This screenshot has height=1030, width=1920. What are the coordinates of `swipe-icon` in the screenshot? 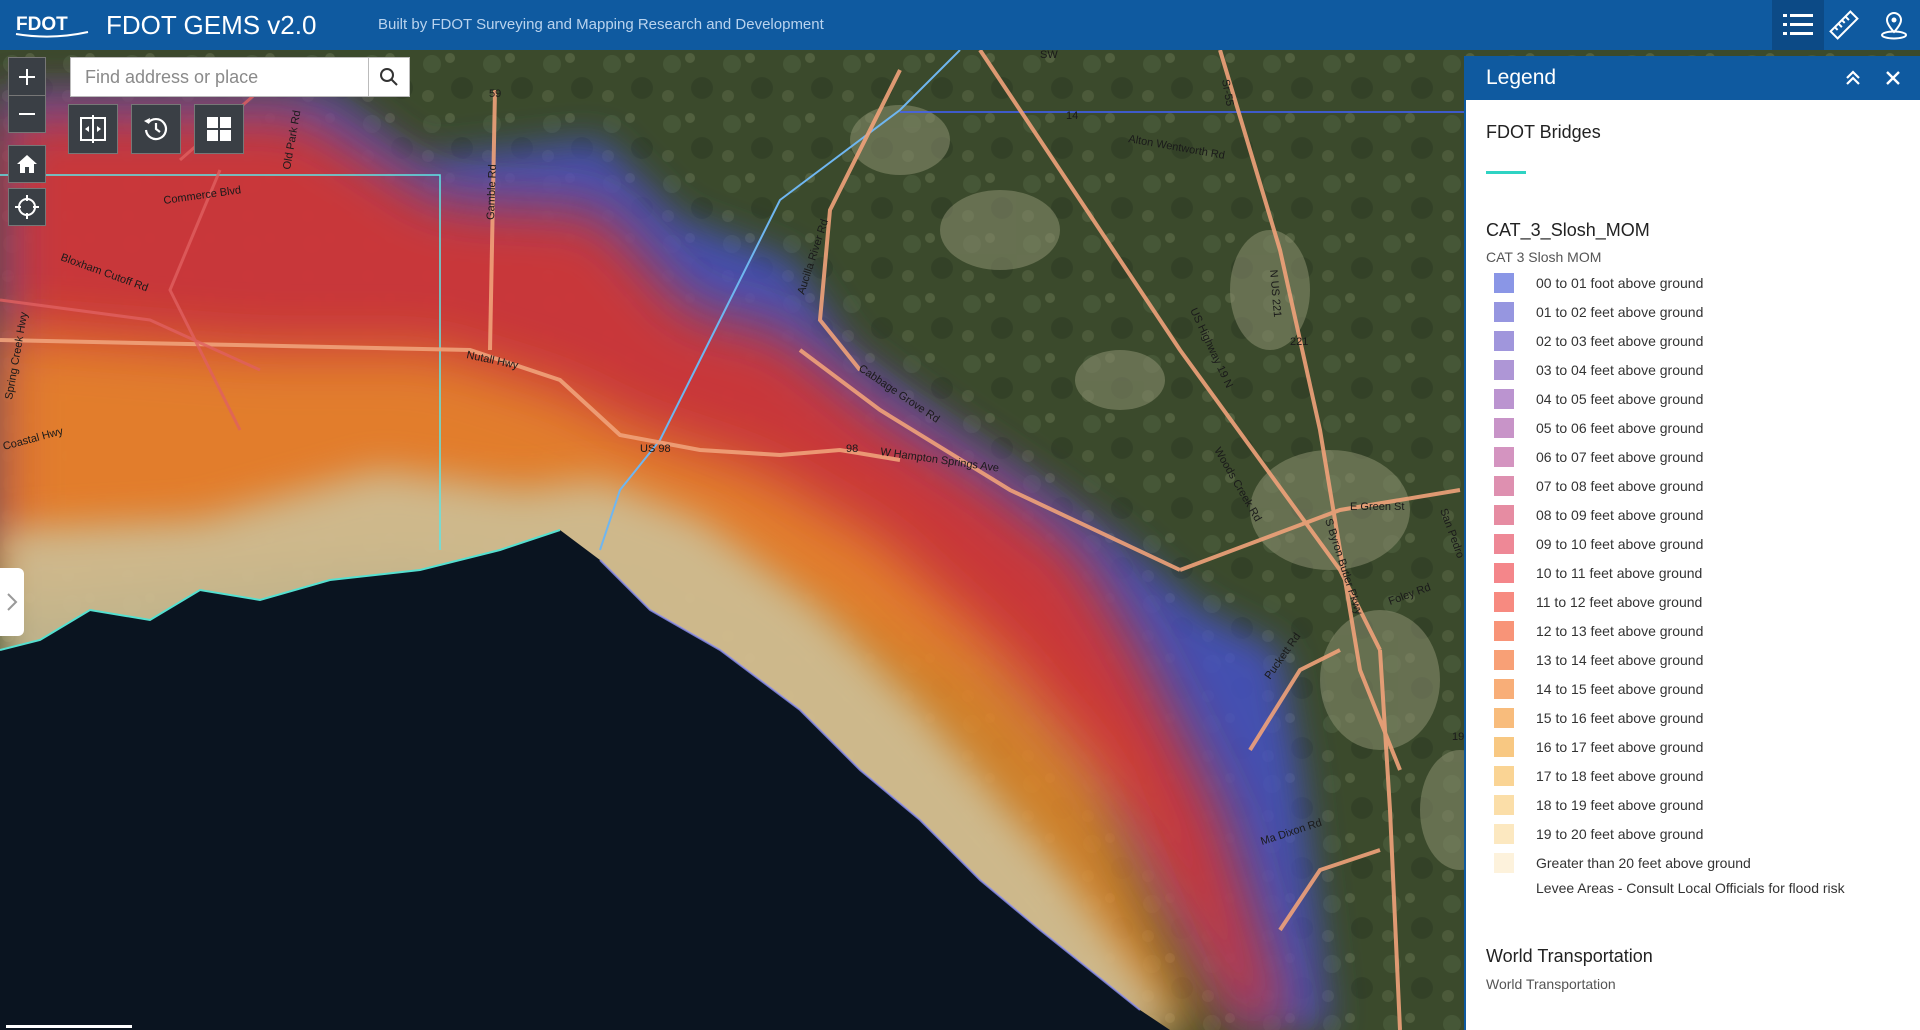 It's located at (93, 129).